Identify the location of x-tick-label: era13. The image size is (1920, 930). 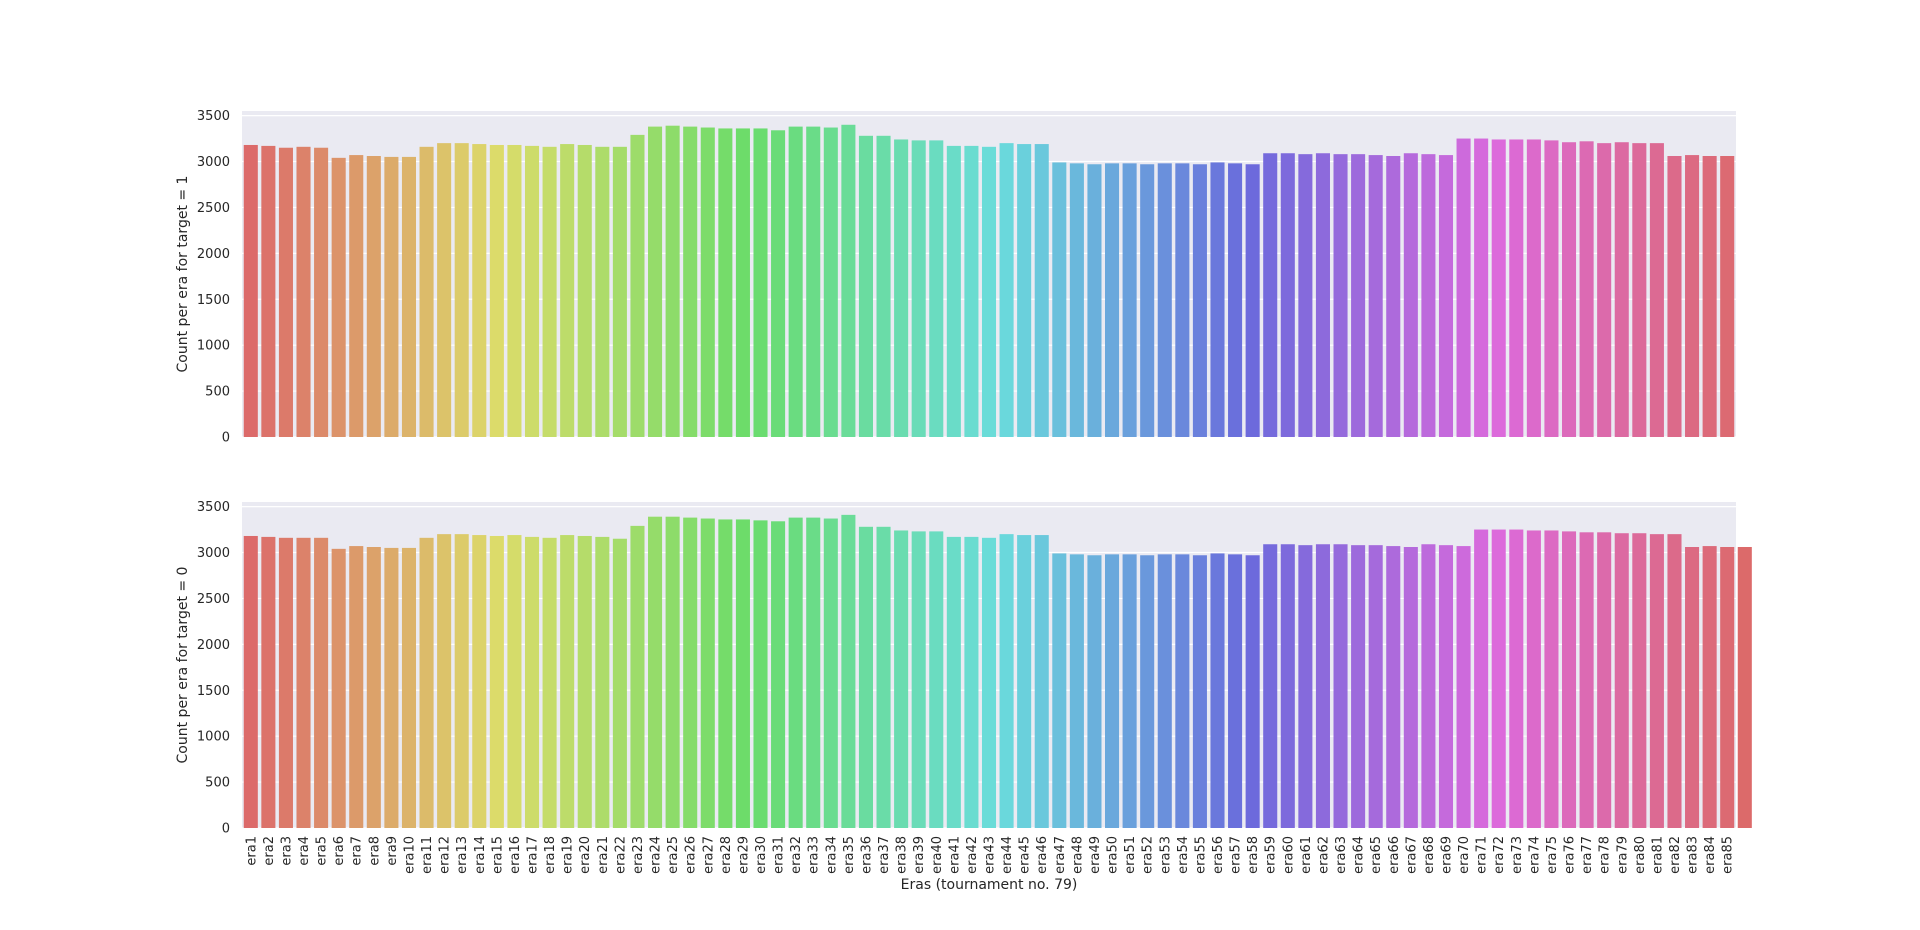
(462, 855).